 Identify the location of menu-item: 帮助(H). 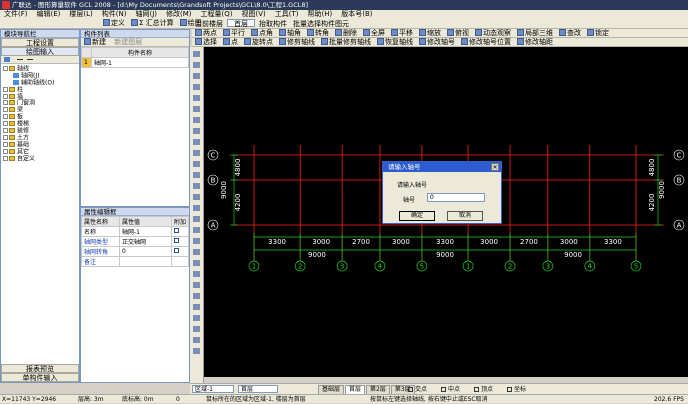
(320, 14).